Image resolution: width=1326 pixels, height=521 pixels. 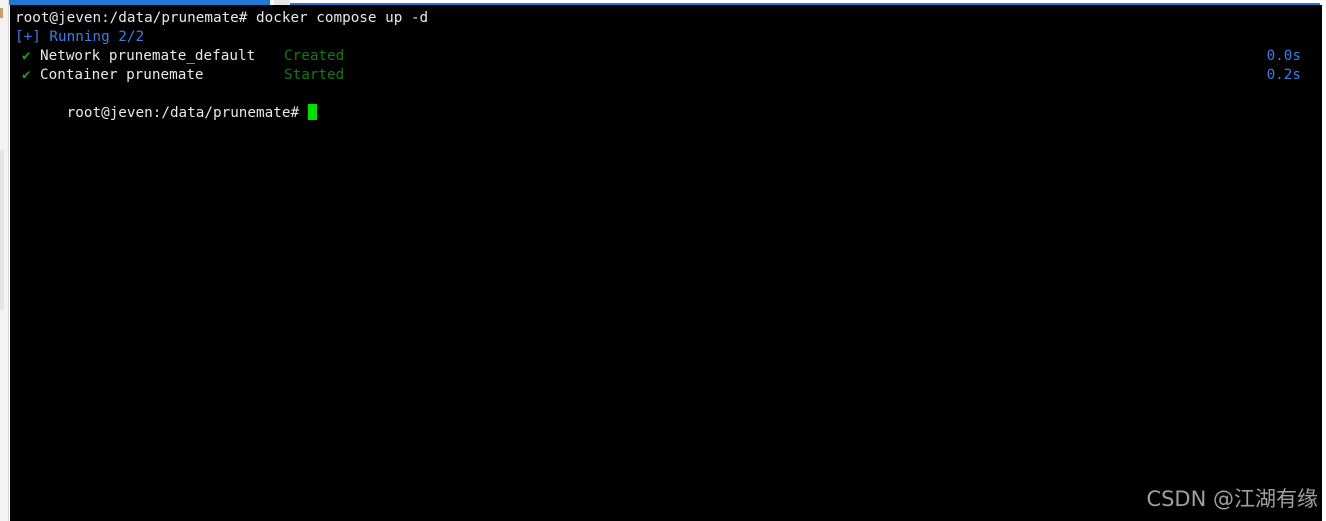 What do you see at coordinates (314, 75) in the screenshot?
I see `resource-status: Started` at bounding box center [314, 75].